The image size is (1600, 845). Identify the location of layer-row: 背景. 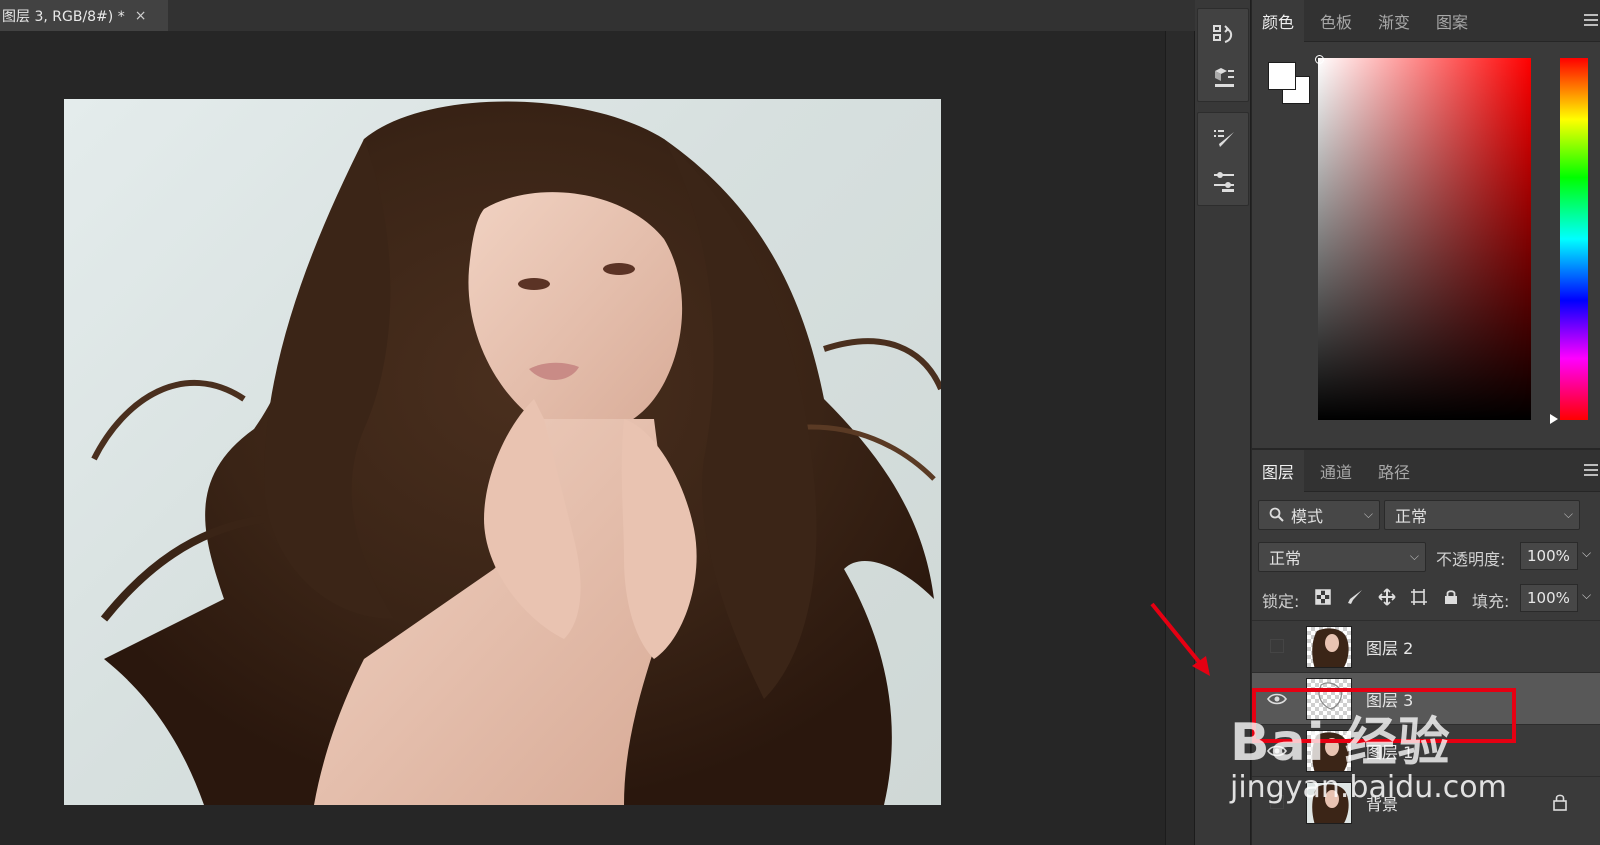
(1426, 802).